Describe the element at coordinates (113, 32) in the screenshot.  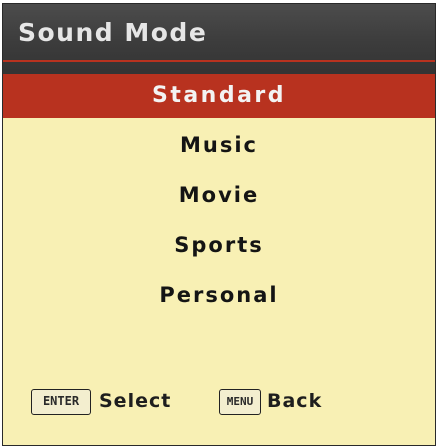
I see `panel-title: Sound Mode` at that location.